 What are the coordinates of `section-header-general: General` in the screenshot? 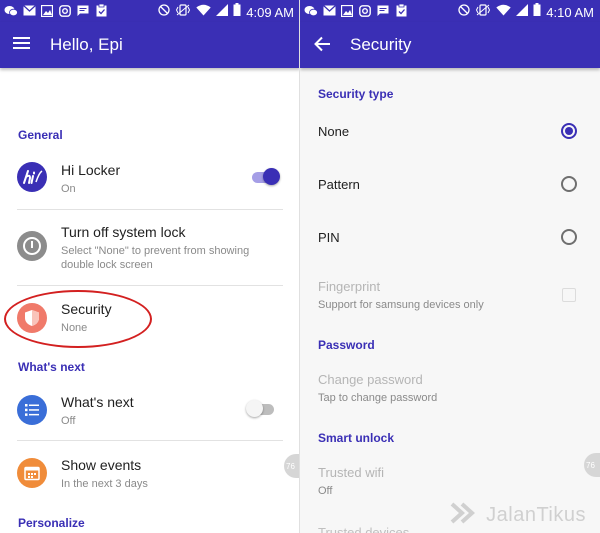 It's located at (40, 135).